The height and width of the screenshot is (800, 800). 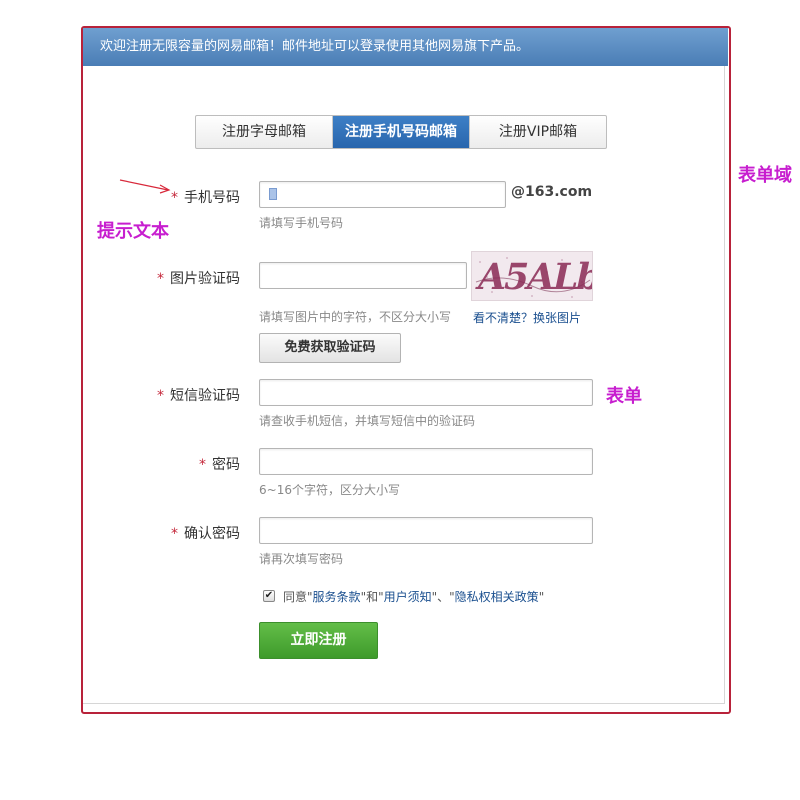 I want to click on annotation-form-area: 表单域, so click(x=765, y=175).